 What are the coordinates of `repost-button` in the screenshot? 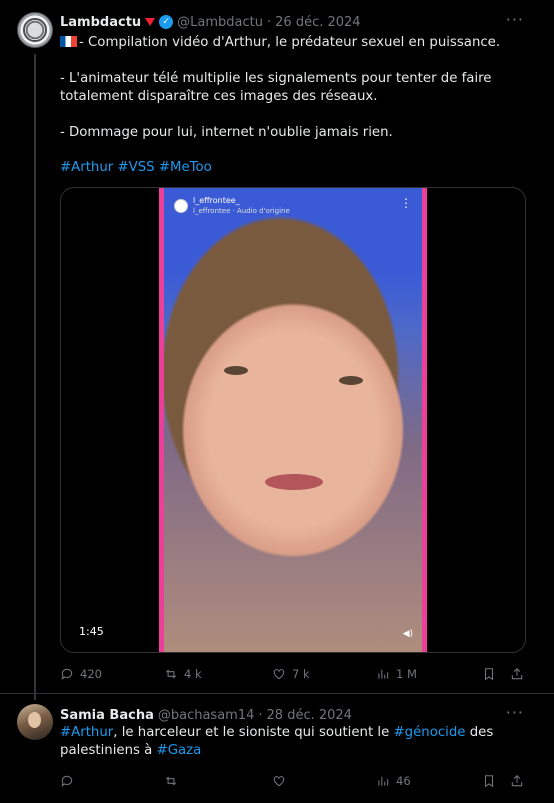 It's located at (171, 781).